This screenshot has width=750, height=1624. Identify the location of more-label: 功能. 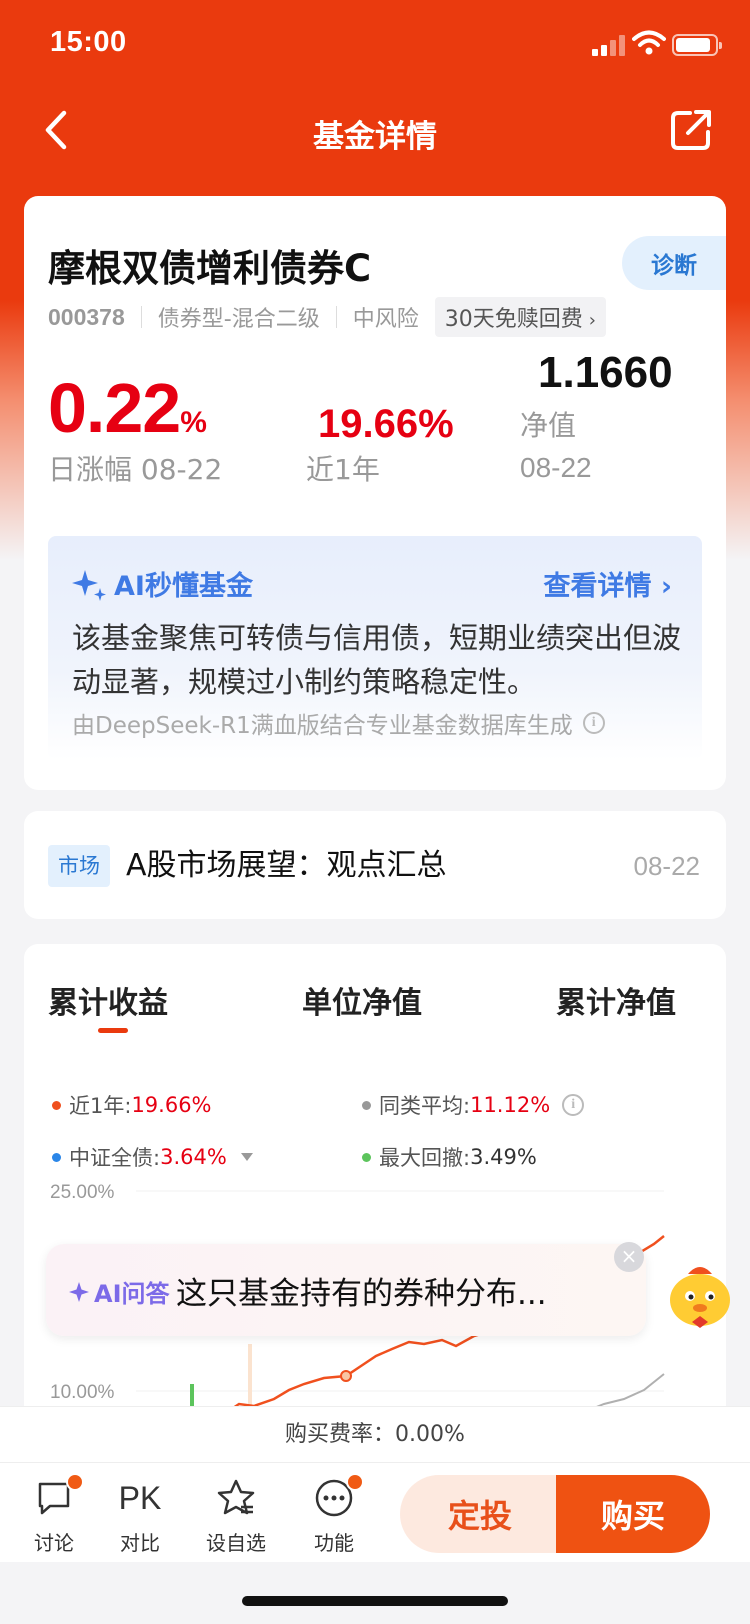
(334, 1543).